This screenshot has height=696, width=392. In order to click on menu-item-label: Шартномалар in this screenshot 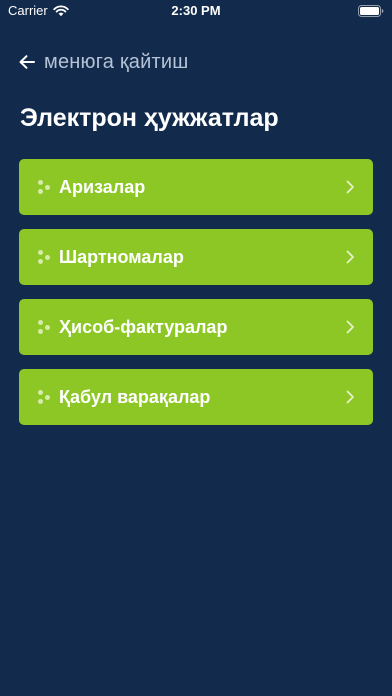, I will do `click(121, 256)`.